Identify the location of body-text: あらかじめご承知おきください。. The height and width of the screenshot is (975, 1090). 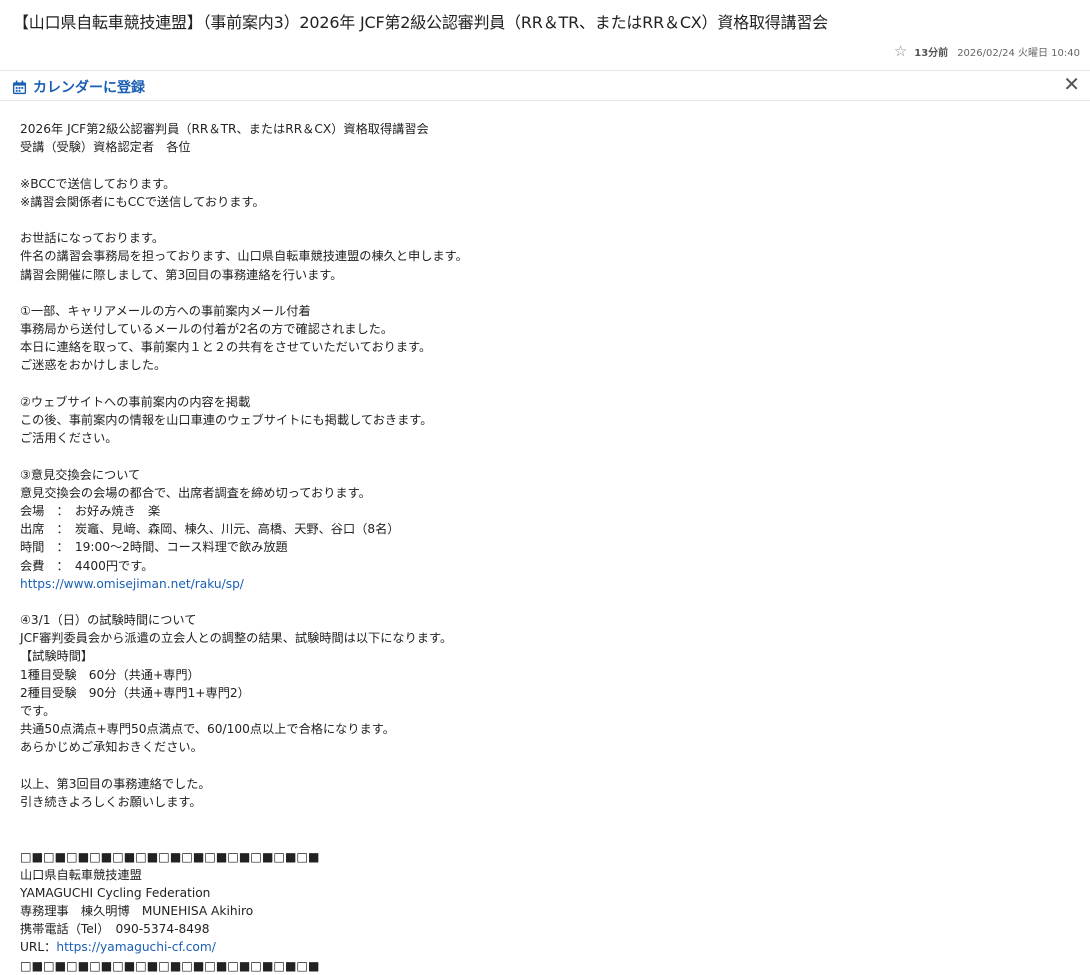
(111, 747).